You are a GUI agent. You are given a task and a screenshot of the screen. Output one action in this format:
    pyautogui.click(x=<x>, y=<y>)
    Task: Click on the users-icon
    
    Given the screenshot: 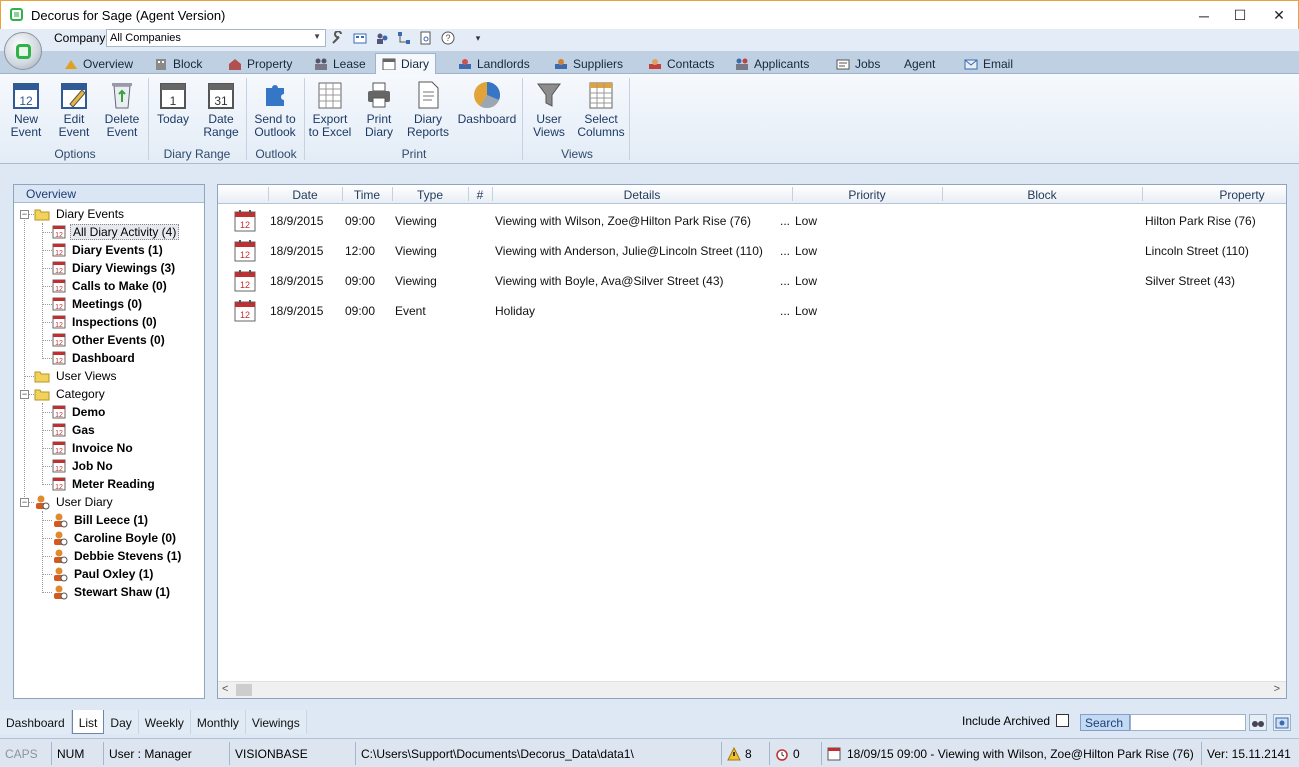 What is the action you would take?
    pyautogui.click(x=382, y=38)
    